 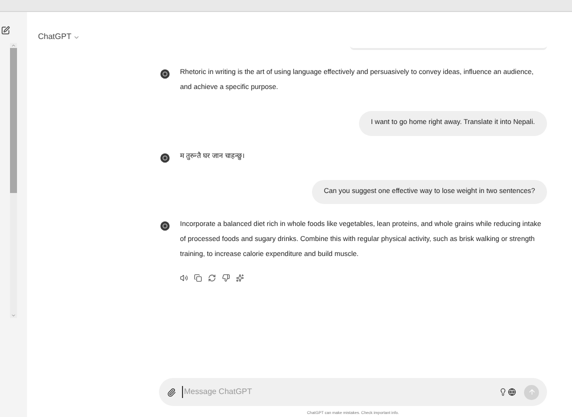 What do you see at coordinates (5, 30) in the screenshot?
I see `new-chat-icon` at bounding box center [5, 30].